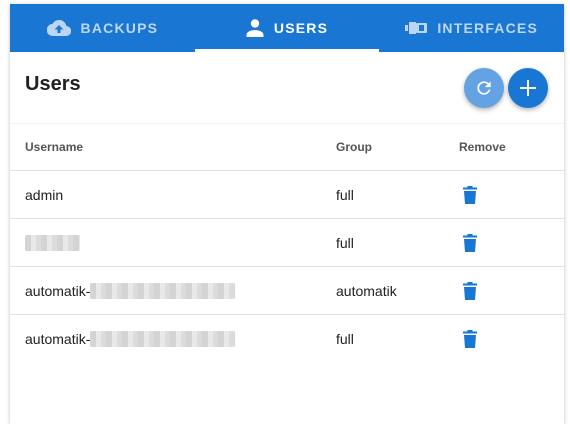 The image size is (570, 424). Describe the element at coordinates (366, 290) in the screenshot. I see `group-cell: automatik` at that location.